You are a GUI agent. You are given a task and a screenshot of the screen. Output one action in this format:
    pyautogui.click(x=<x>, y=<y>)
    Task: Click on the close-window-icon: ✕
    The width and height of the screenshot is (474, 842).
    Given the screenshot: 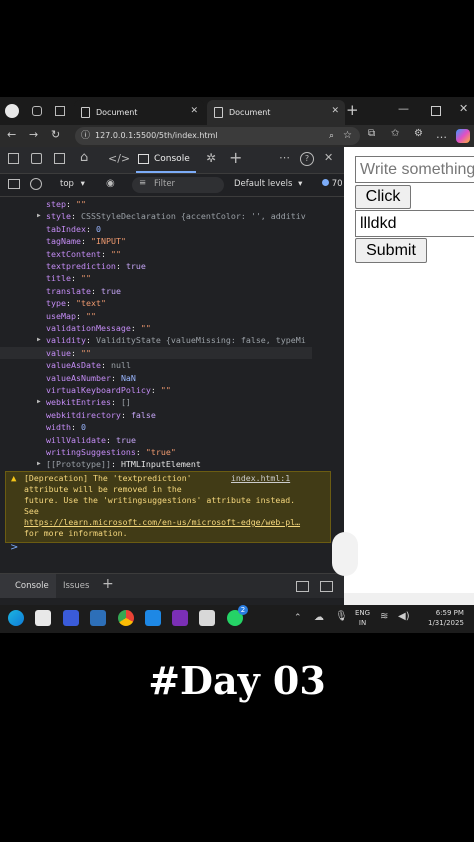 What is the action you would take?
    pyautogui.click(x=463, y=108)
    